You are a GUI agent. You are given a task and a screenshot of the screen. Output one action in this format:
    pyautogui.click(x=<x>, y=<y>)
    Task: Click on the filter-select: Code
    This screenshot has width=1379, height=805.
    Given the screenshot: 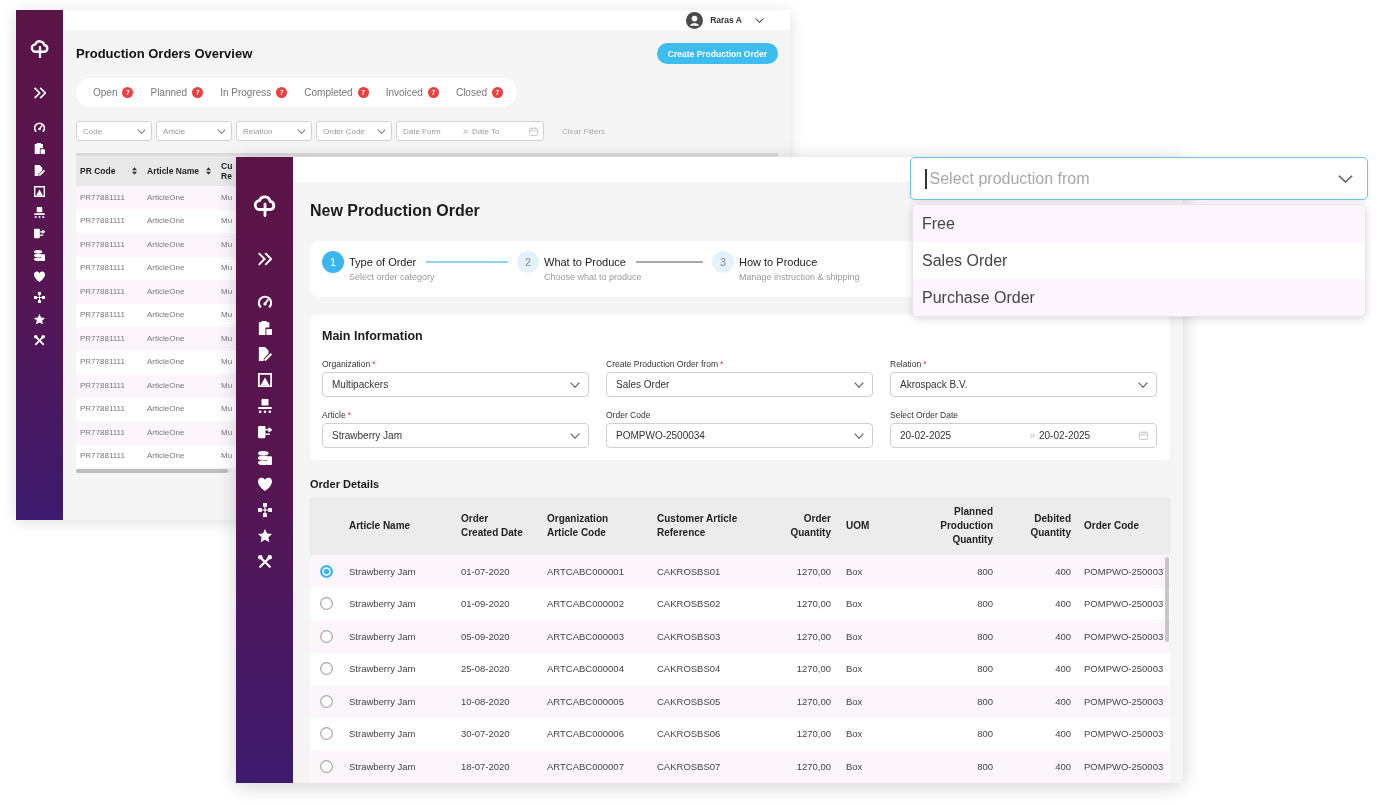 What is the action you would take?
    pyautogui.click(x=114, y=131)
    